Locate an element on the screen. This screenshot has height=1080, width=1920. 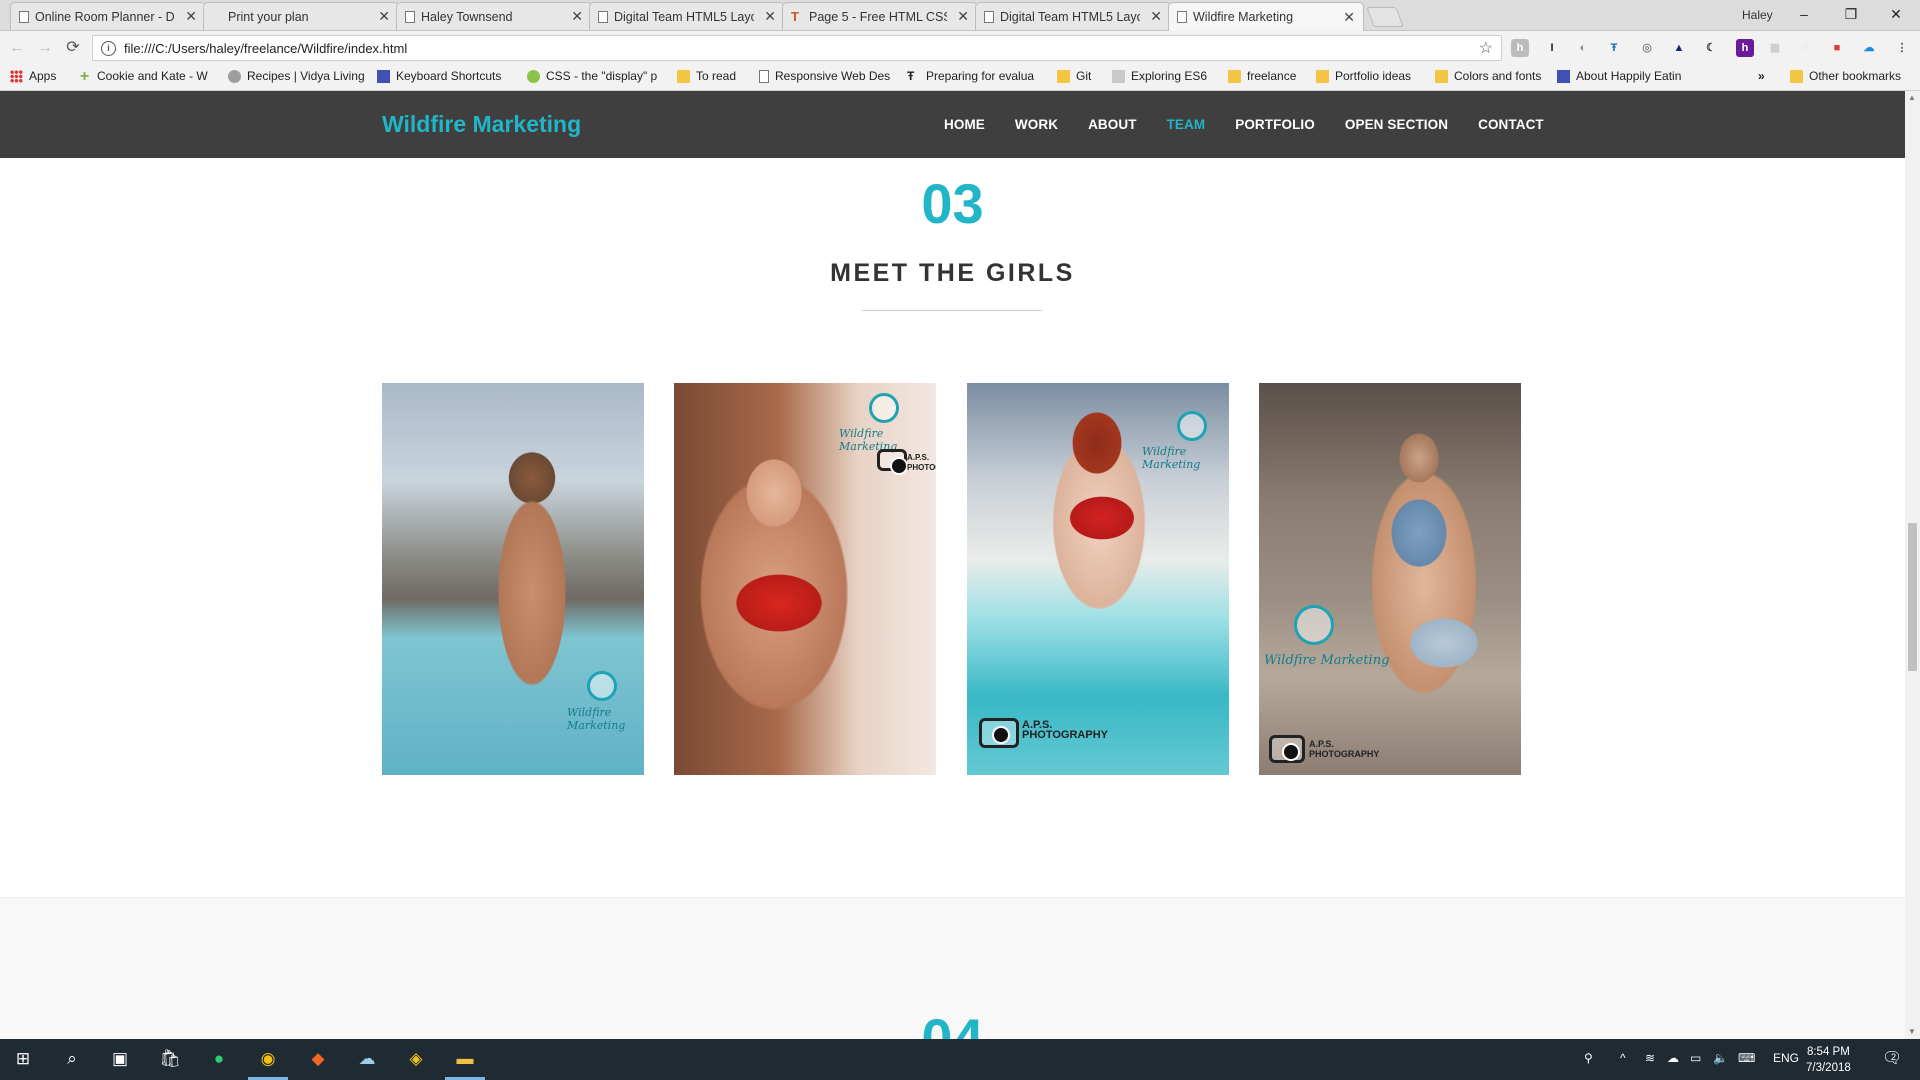
spotify-icon: ● is located at coordinates (219, 1059).